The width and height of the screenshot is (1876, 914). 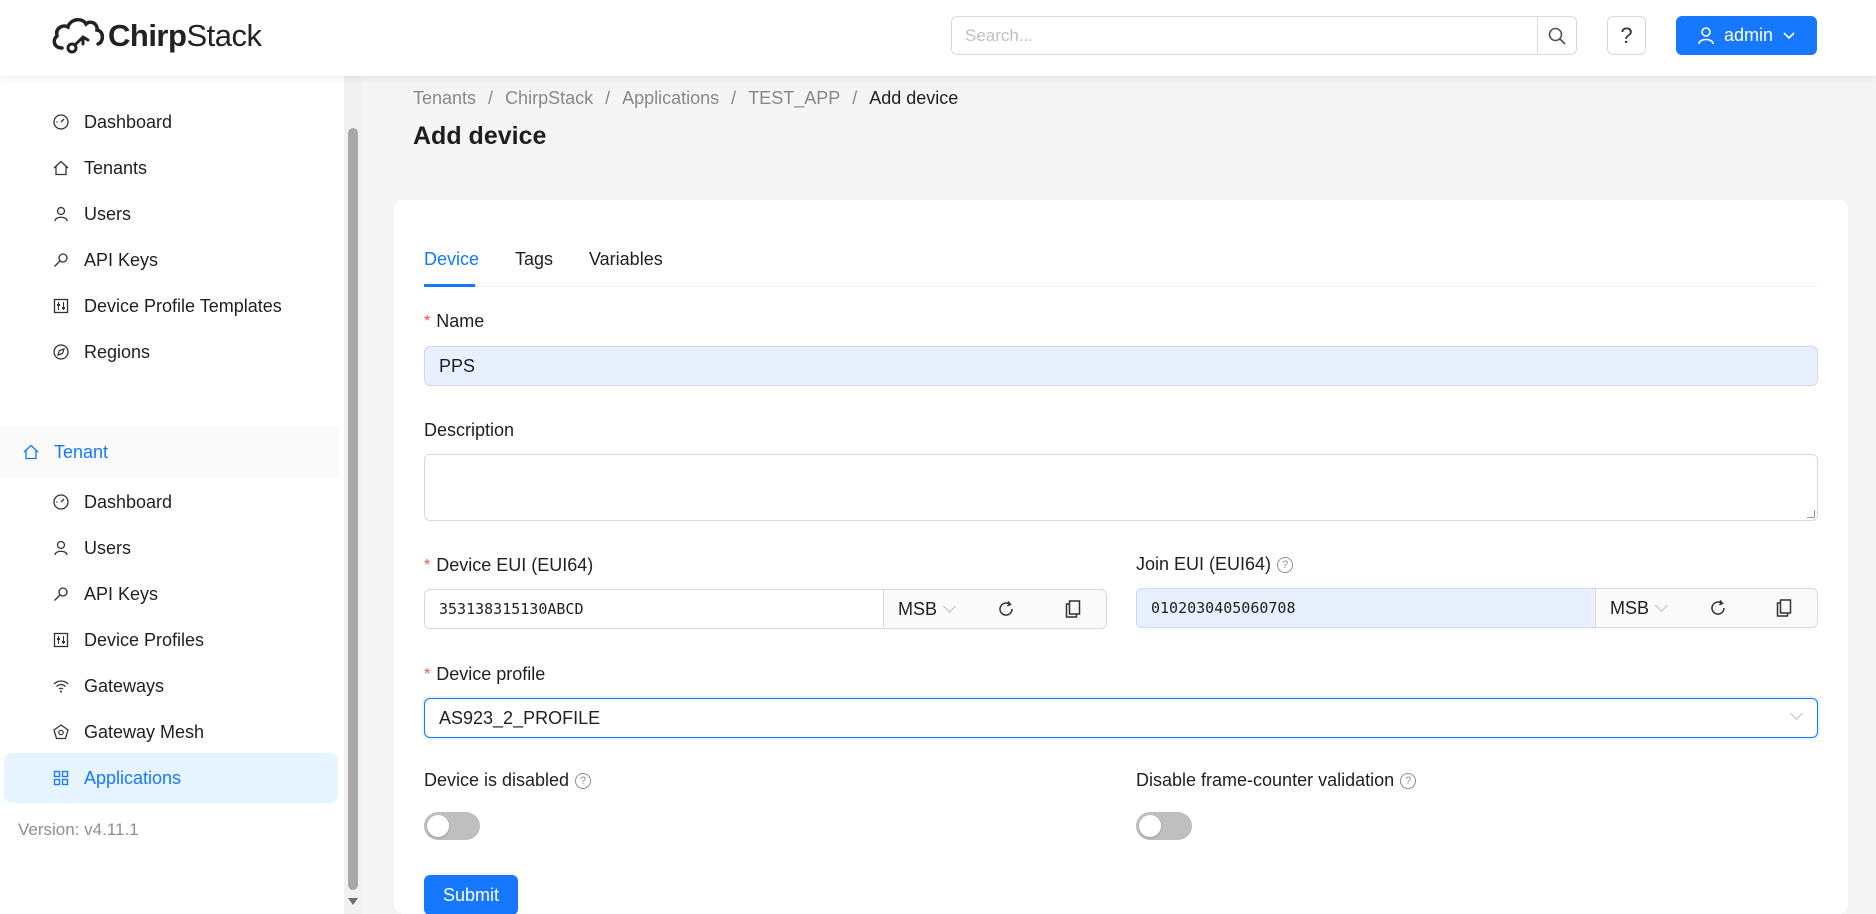 I want to click on sidebar-item-regions: Regions, so click(x=169, y=352).